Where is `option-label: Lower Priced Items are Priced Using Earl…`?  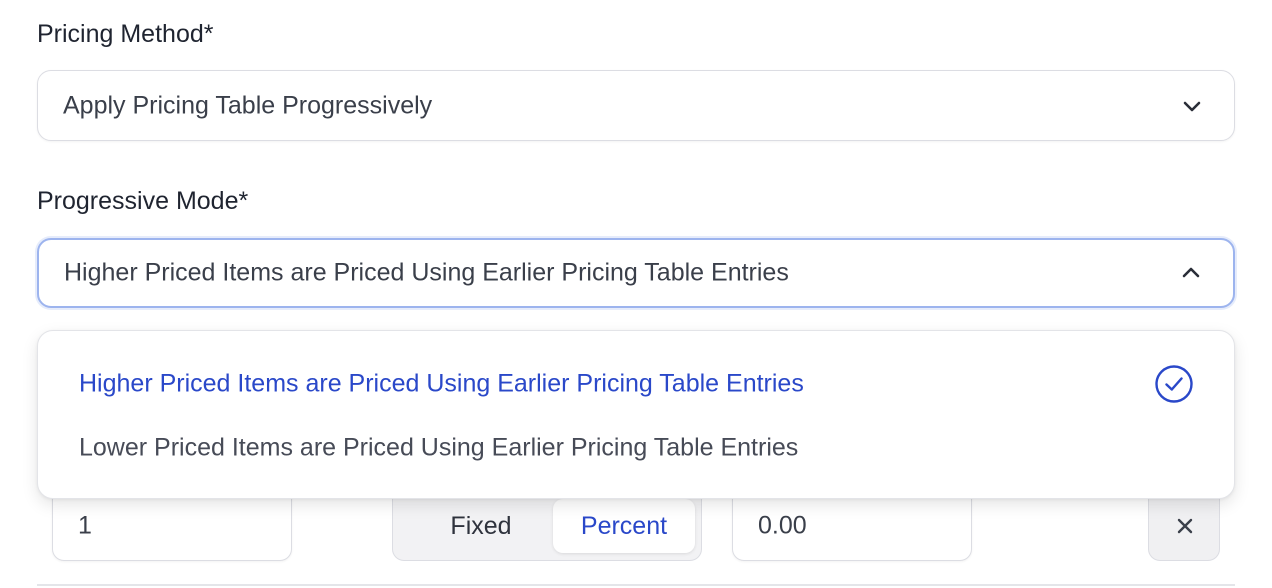
option-label: Lower Priced Items are Priced Using Earl… is located at coordinates (439, 447).